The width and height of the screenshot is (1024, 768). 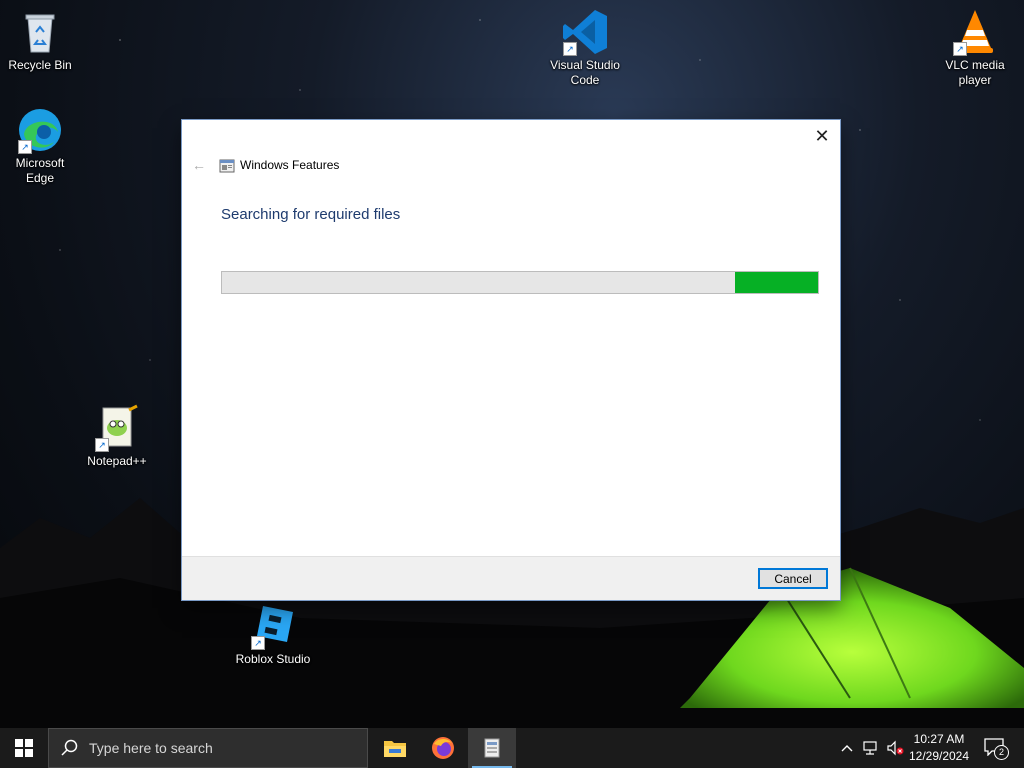 I want to click on edge-icon: ↗, so click(x=40, y=130).